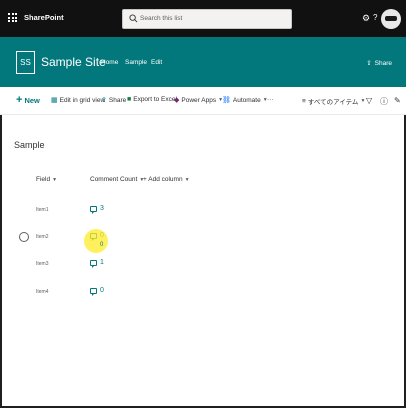 Image resolution: width=406 pixels, height=408 pixels. What do you see at coordinates (304, 101) in the screenshot?
I see `view-icon: ≡` at bounding box center [304, 101].